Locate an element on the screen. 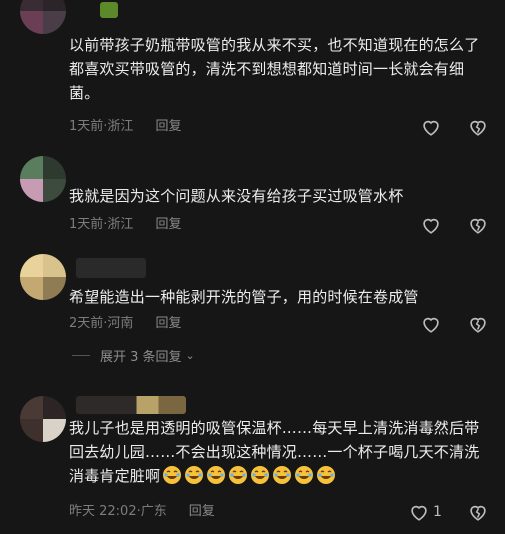 The width and height of the screenshot is (505, 534). like-count: 1 is located at coordinates (437, 512).